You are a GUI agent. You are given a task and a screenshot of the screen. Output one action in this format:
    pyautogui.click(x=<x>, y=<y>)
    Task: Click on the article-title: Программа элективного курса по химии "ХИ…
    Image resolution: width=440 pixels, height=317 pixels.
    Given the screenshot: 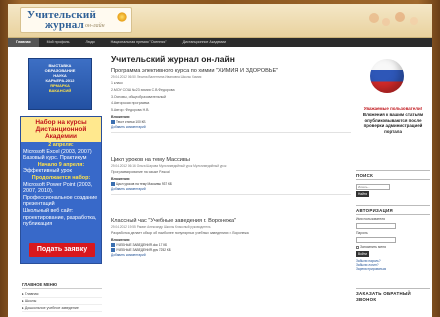 What is the action you would take?
    pyautogui.click(x=231, y=71)
    